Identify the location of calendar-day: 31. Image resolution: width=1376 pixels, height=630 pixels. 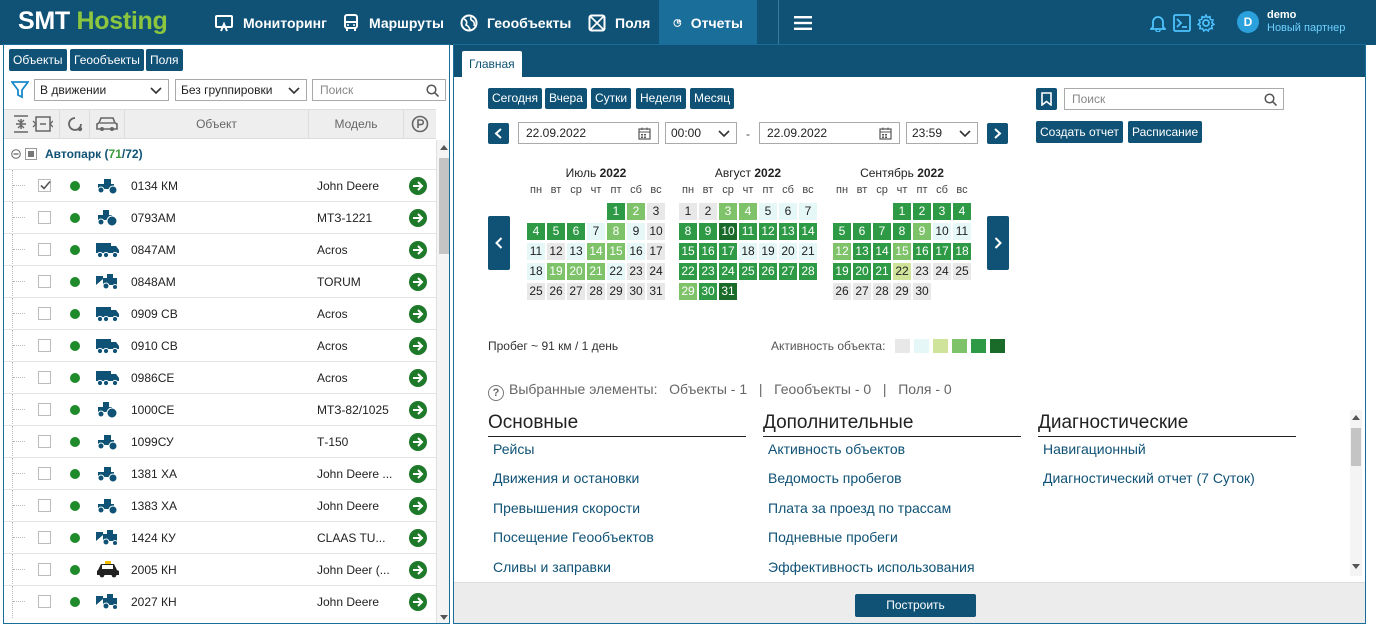
(728, 291).